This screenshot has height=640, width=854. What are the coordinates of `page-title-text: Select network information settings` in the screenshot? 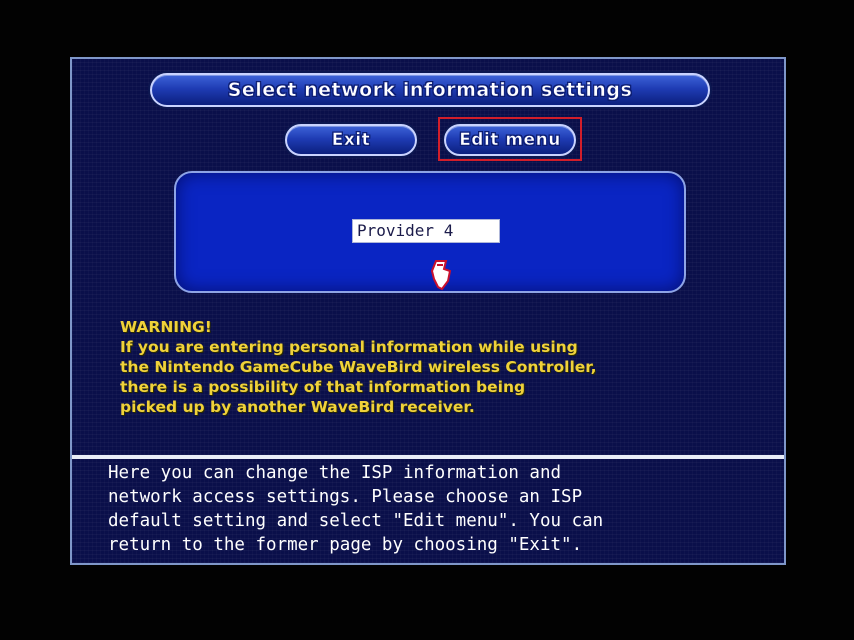 It's located at (430, 90).